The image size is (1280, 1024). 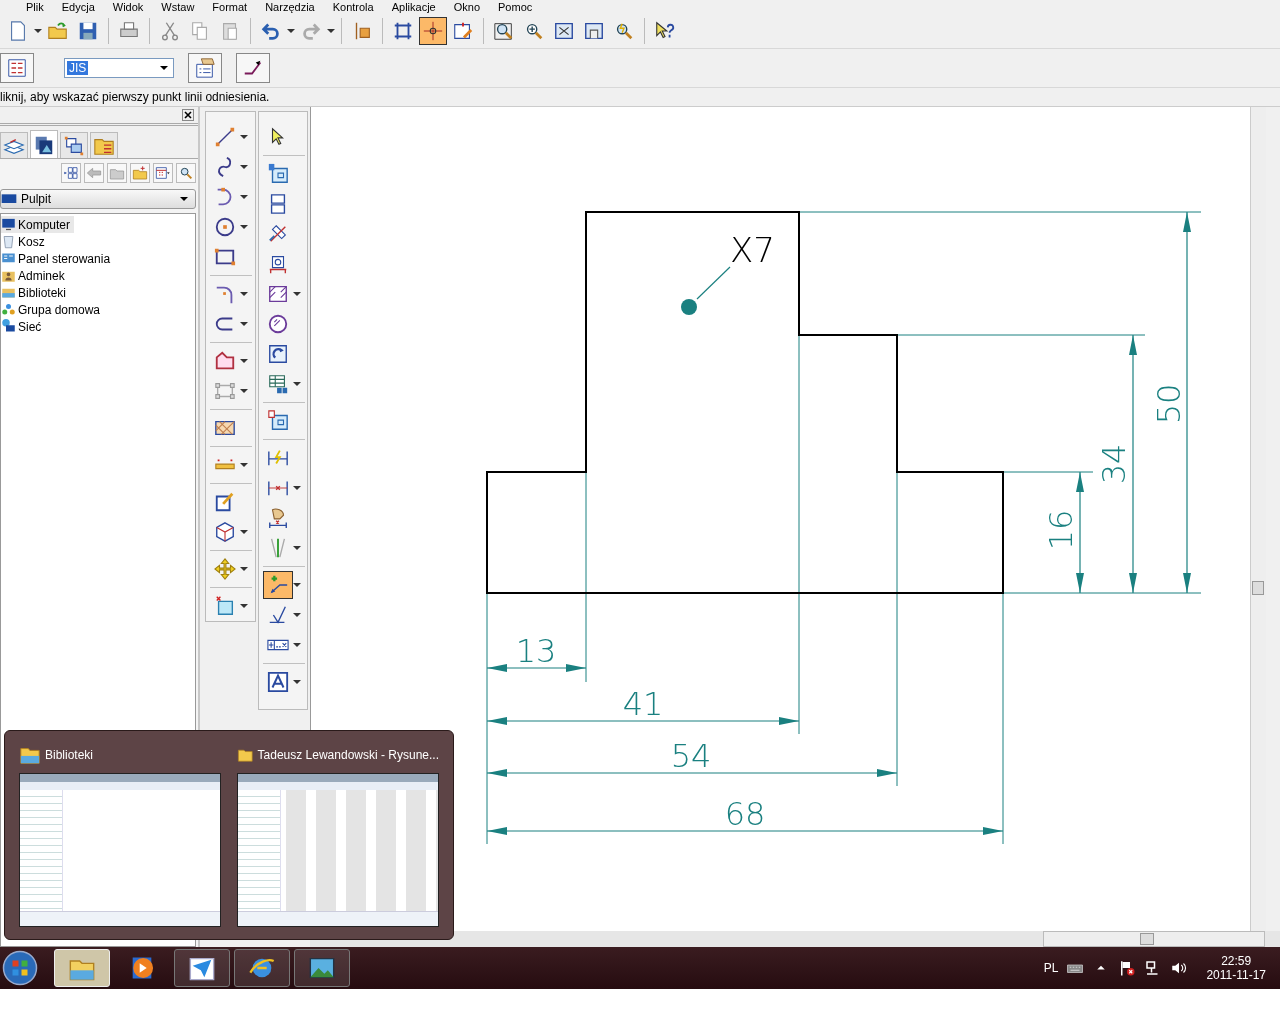 What do you see at coordinates (640, 97) in the screenshot?
I see `command-prompt: liknij, aby wskazać pierwszy punkt linii odniesienia.` at bounding box center [640, 97].